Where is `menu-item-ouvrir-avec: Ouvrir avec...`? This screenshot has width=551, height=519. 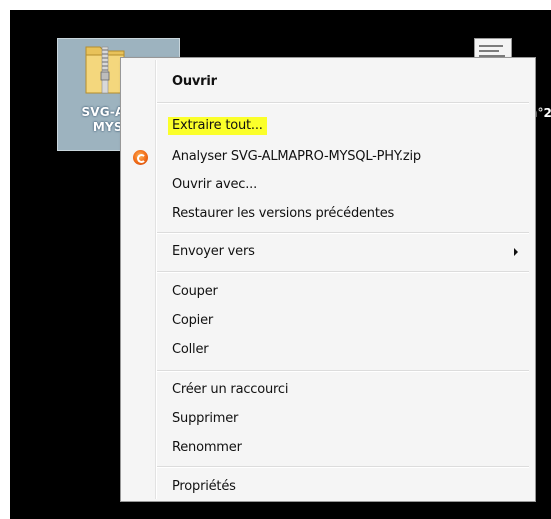 menu-item-ouvrir-avec: Ouvrir avec... is located at coordinates (328, 185).